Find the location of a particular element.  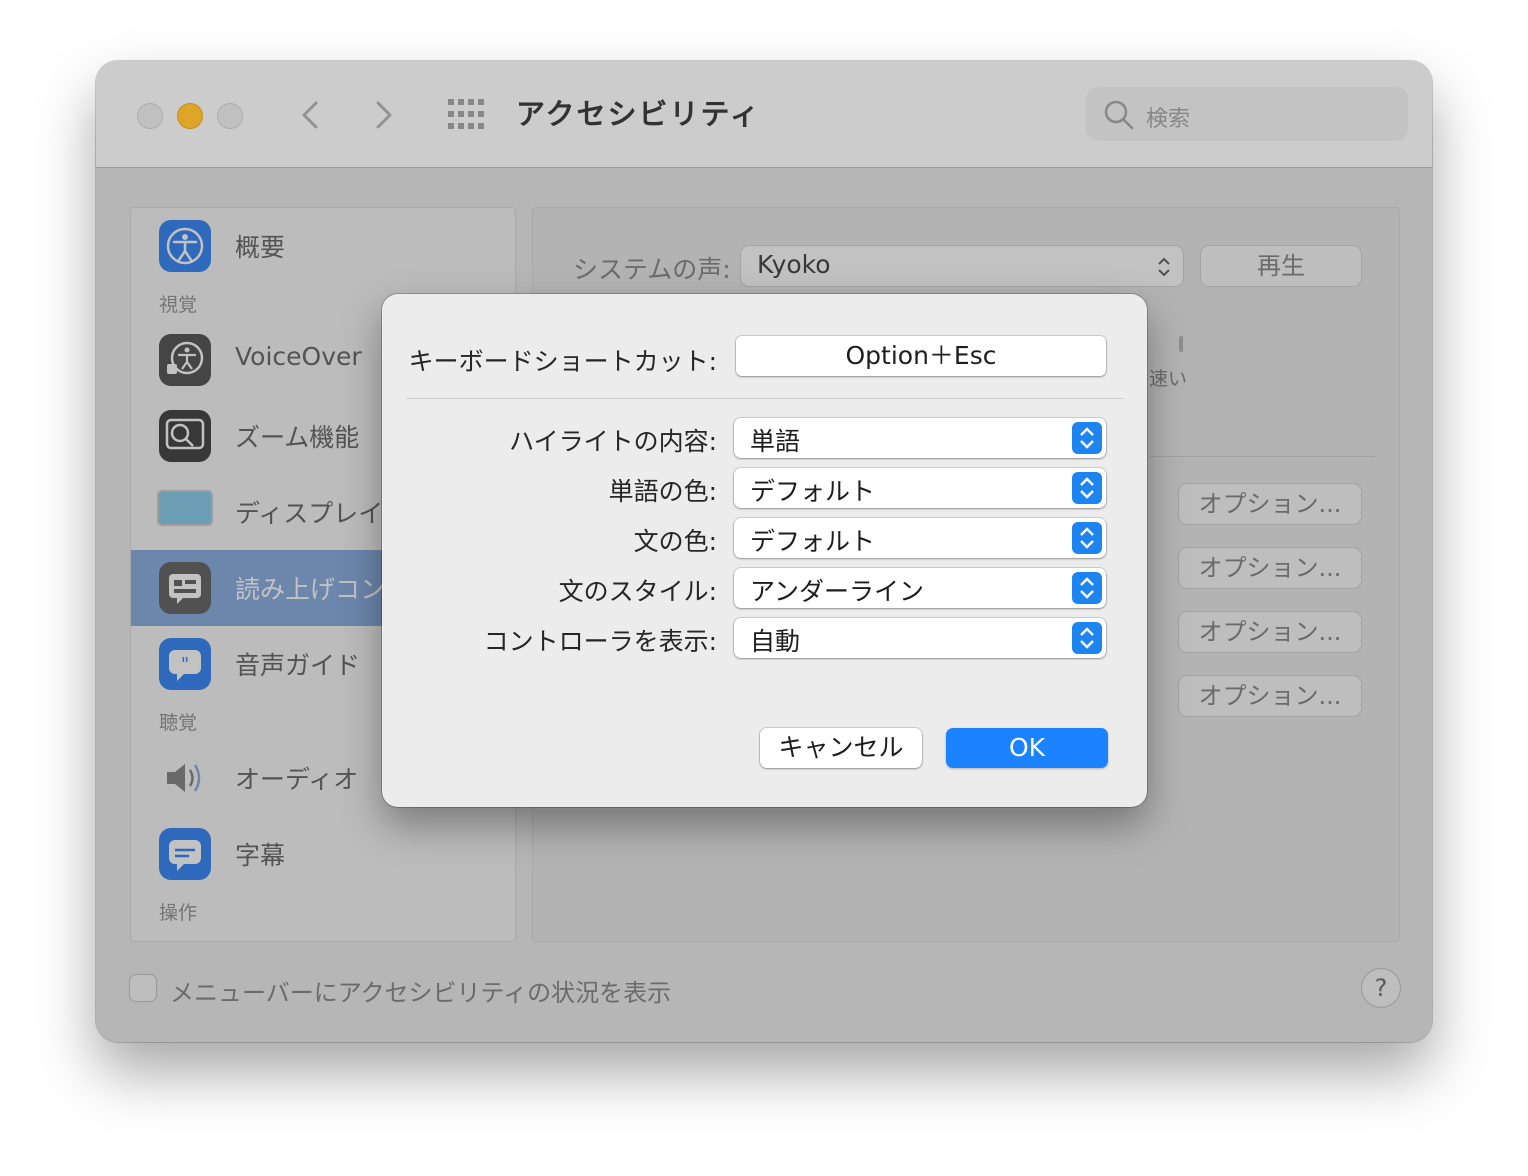

dialog-separator is located at coordinates (765, 398).